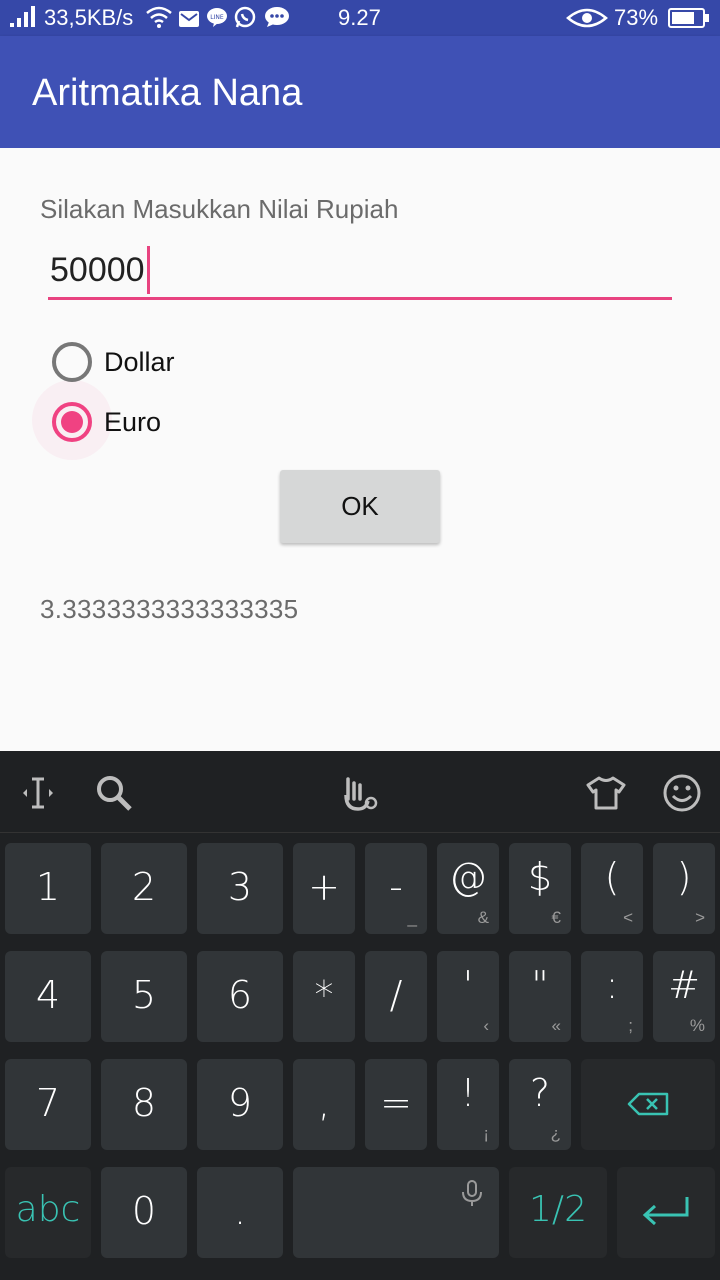 Image resolution: width=720 pixels, height=1280 pixels. What do you see at coordinates (396, 888) in the screenshot?
I see `key-minus: - _` at bounding box center [396, 888].